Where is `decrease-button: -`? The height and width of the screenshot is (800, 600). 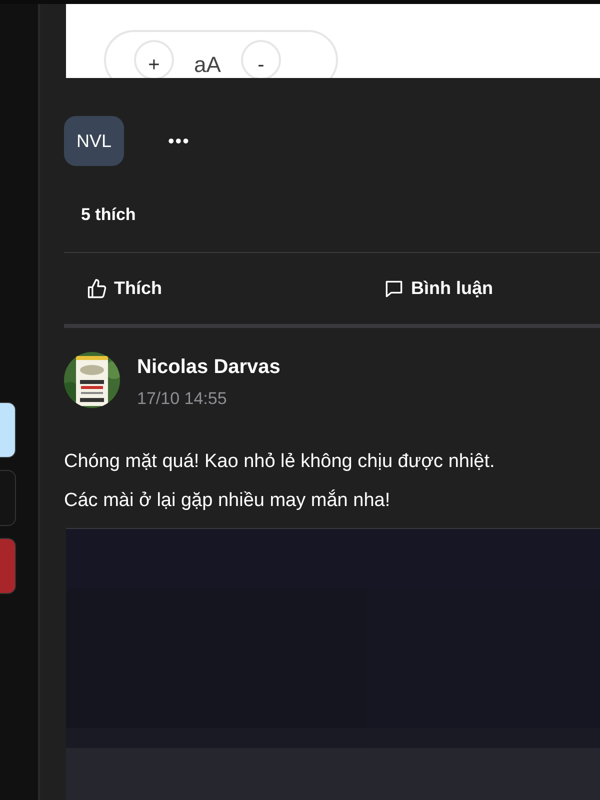
decrease-button: - is located at coordinates (260, 59).